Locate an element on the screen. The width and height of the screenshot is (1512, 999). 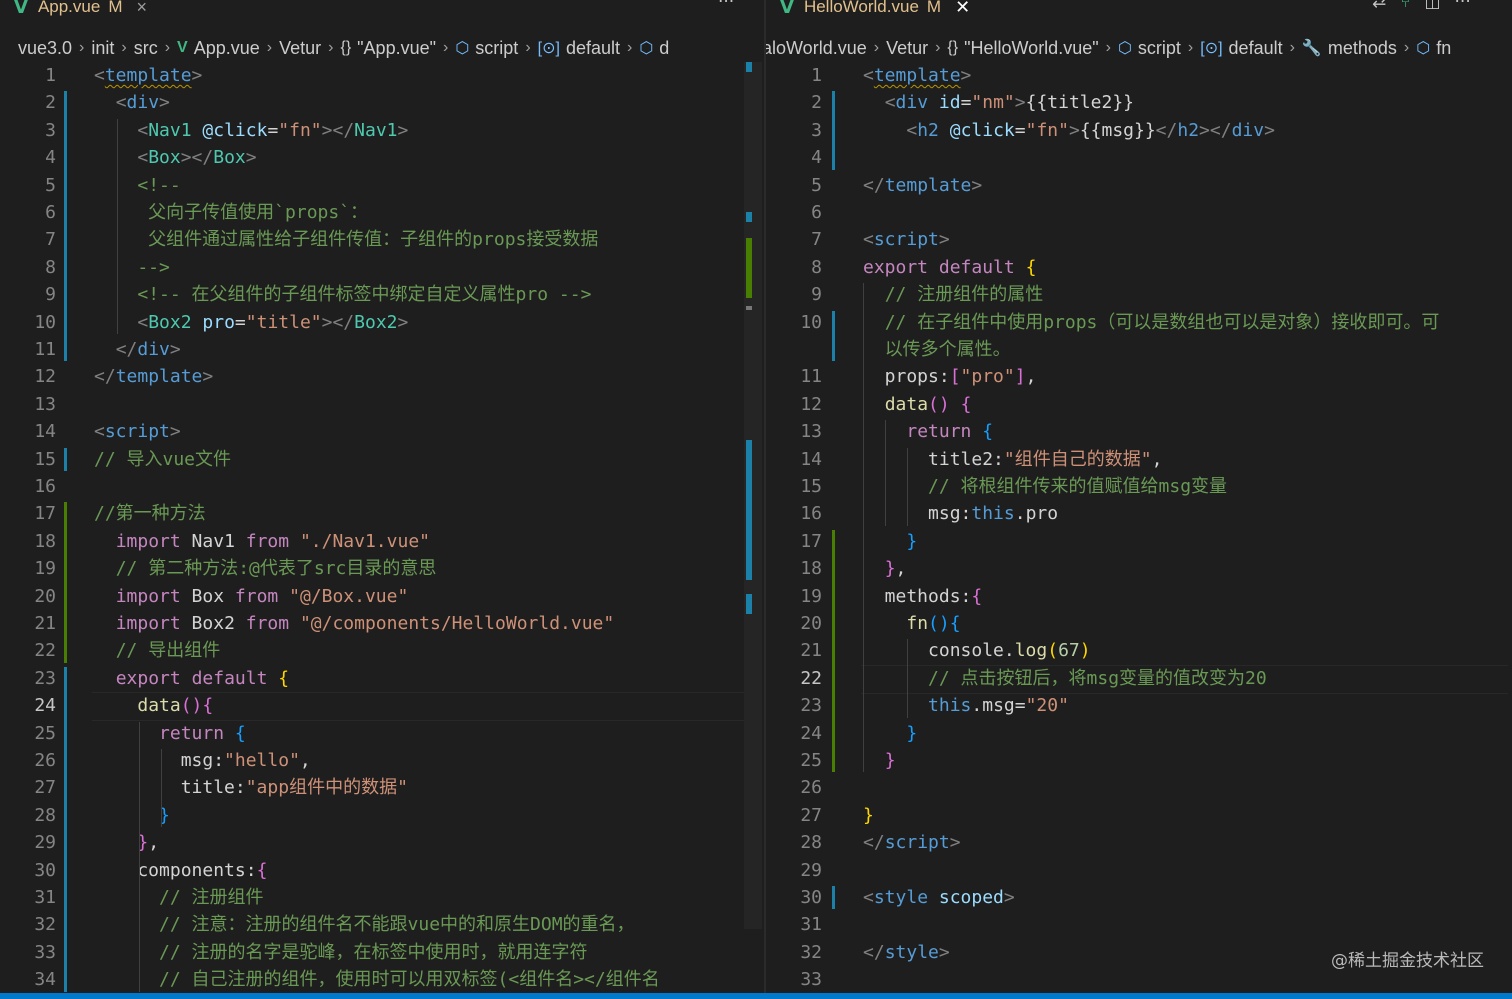
breadcrumb-item: {} "HelloWorld.vue" is located at coordinates (1022, 48).